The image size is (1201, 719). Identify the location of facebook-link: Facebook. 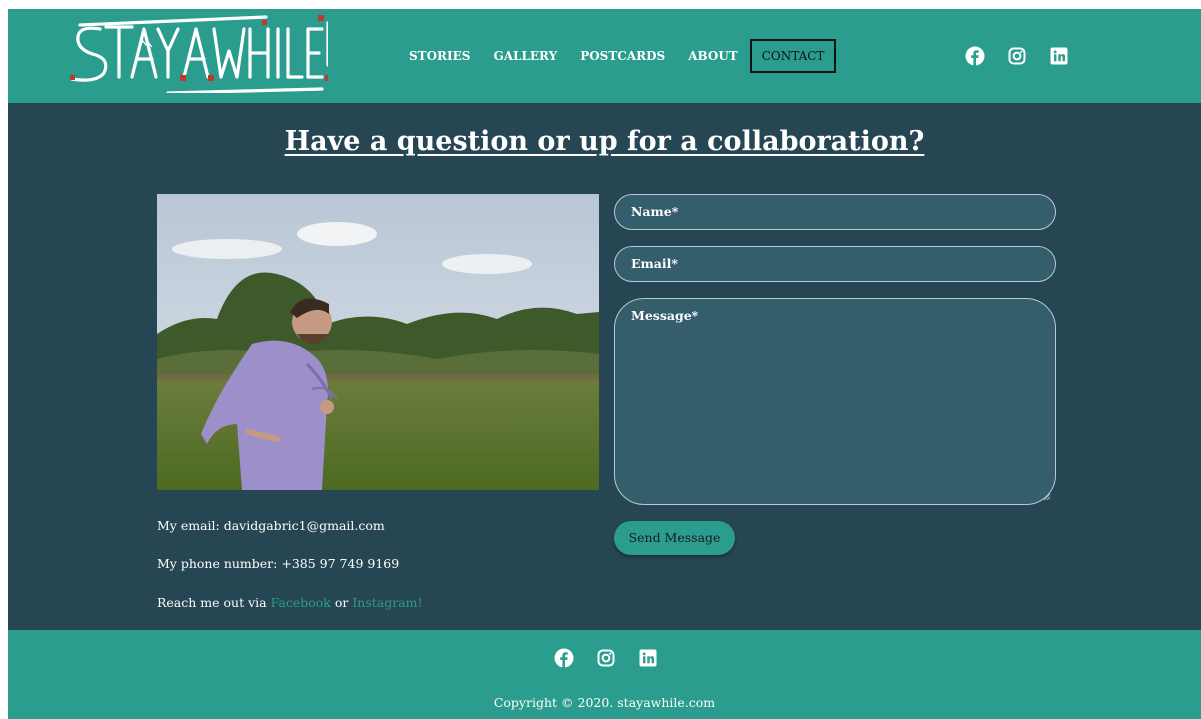
(301, 602).